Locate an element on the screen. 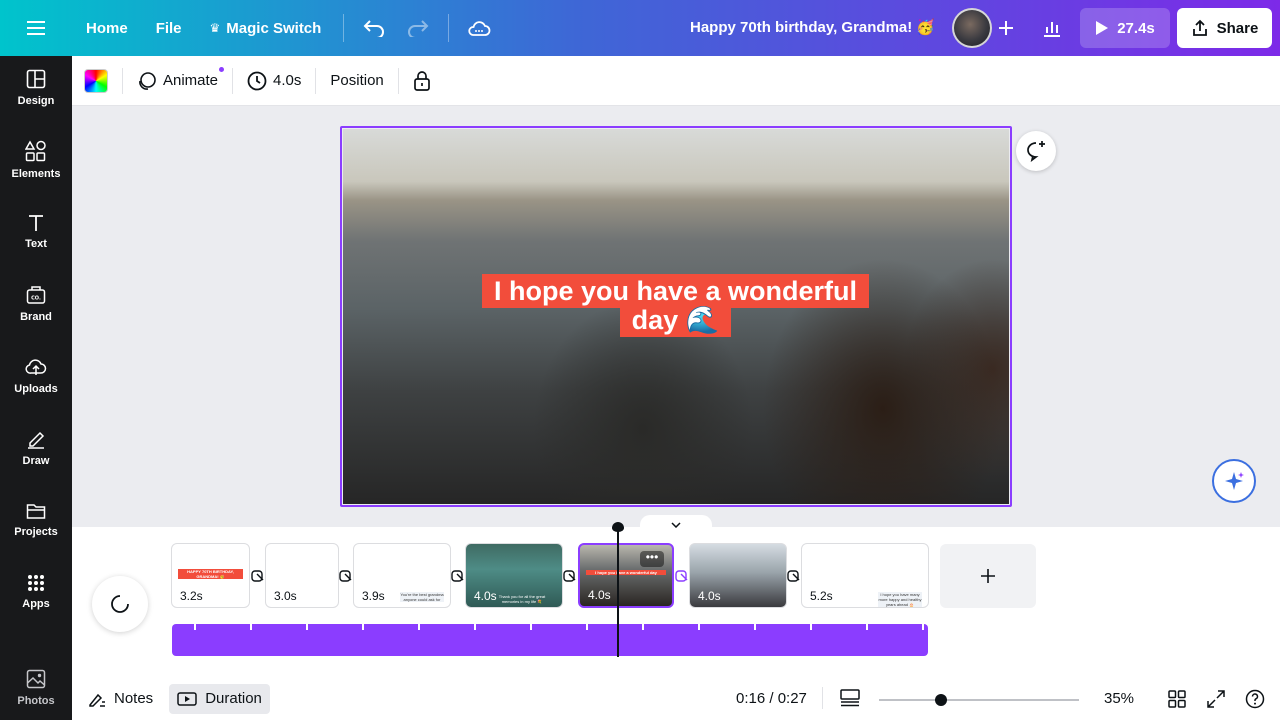 The width and height of the screenshot is (1280, 720). plus-icon is located at coordinates (988, 576).